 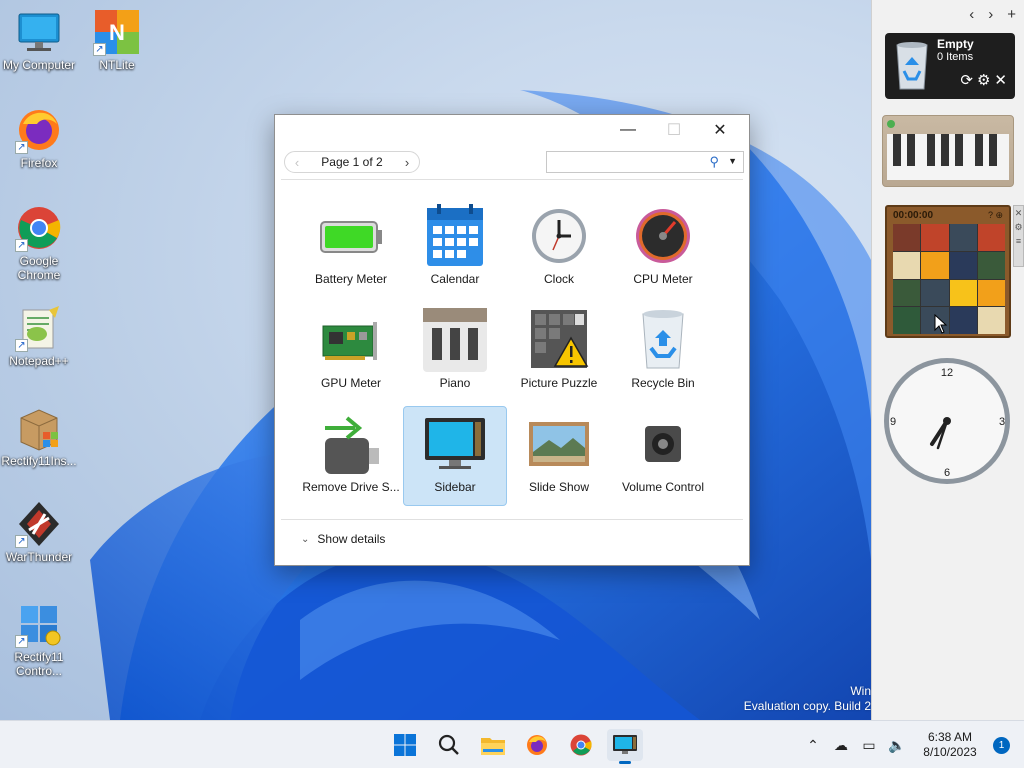 What do you see at coordinates (455, 383) in the screenshot?
I see `gadget-label: Piano` at bounding box center [455, 383].